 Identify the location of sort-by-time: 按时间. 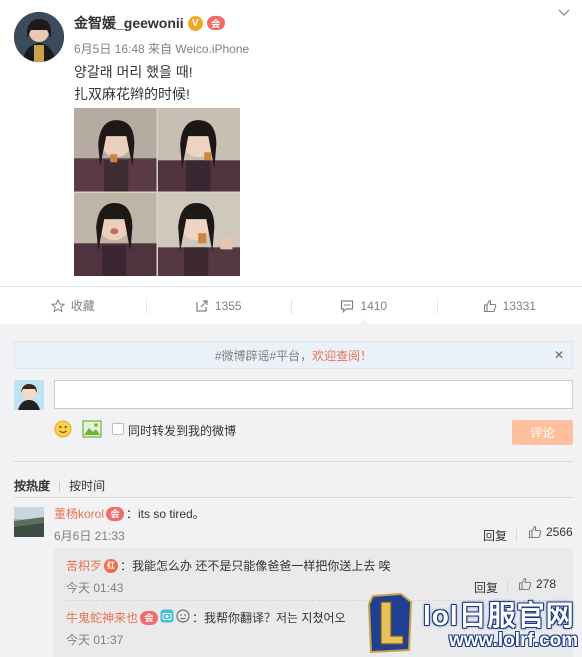
(87, 486).